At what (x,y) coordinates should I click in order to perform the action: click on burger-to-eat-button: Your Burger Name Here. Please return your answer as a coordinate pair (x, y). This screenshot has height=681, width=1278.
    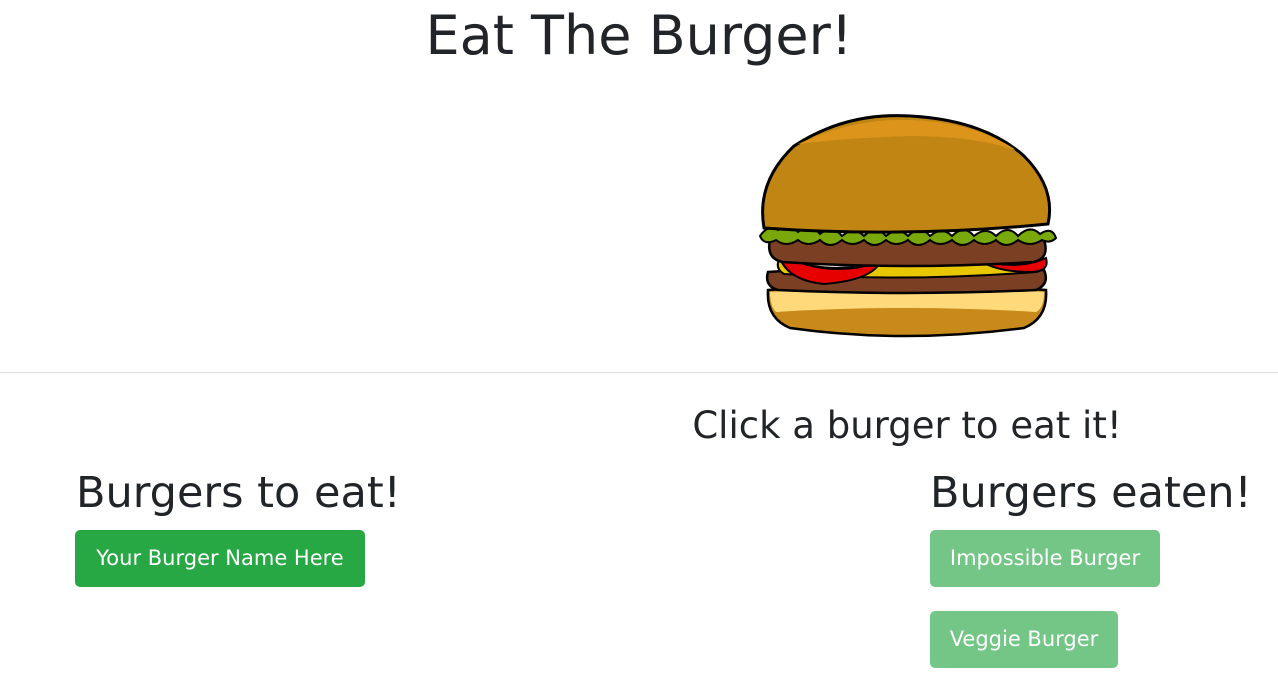
    Looking at the image, I should click on (220, 558).